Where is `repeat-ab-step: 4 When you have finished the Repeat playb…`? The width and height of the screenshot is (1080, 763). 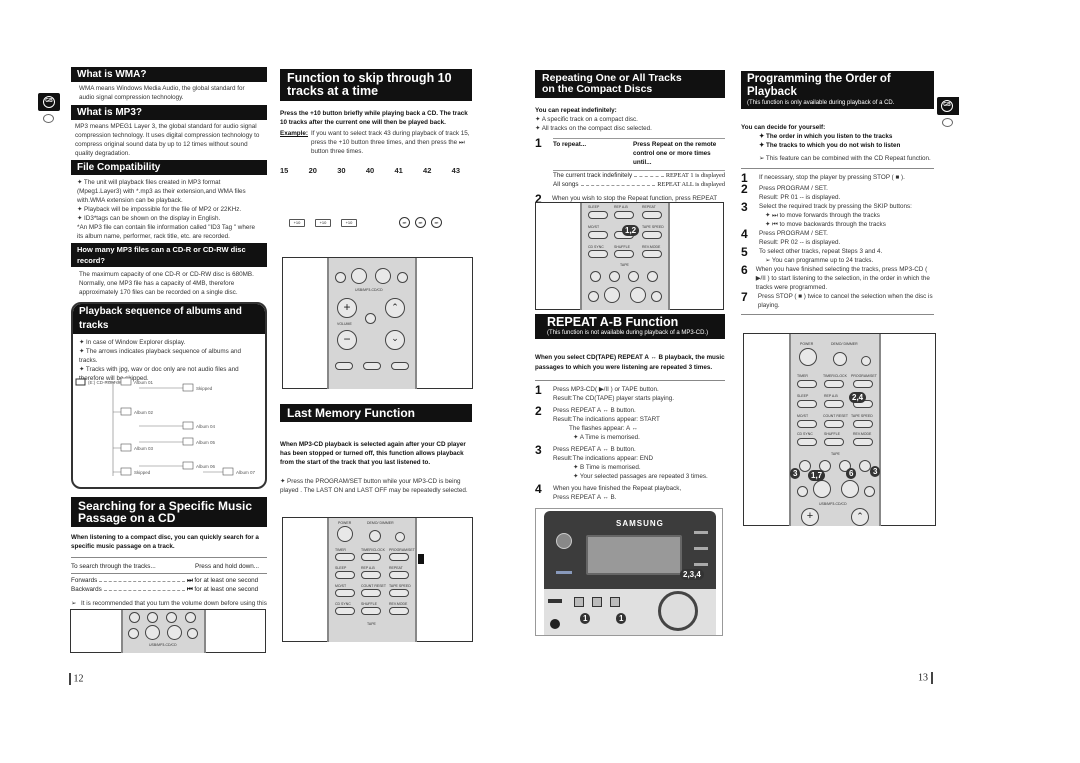 repeat-ab-step: 4 When you have finished the Repeat playb… is located at coordinates (608, 491).